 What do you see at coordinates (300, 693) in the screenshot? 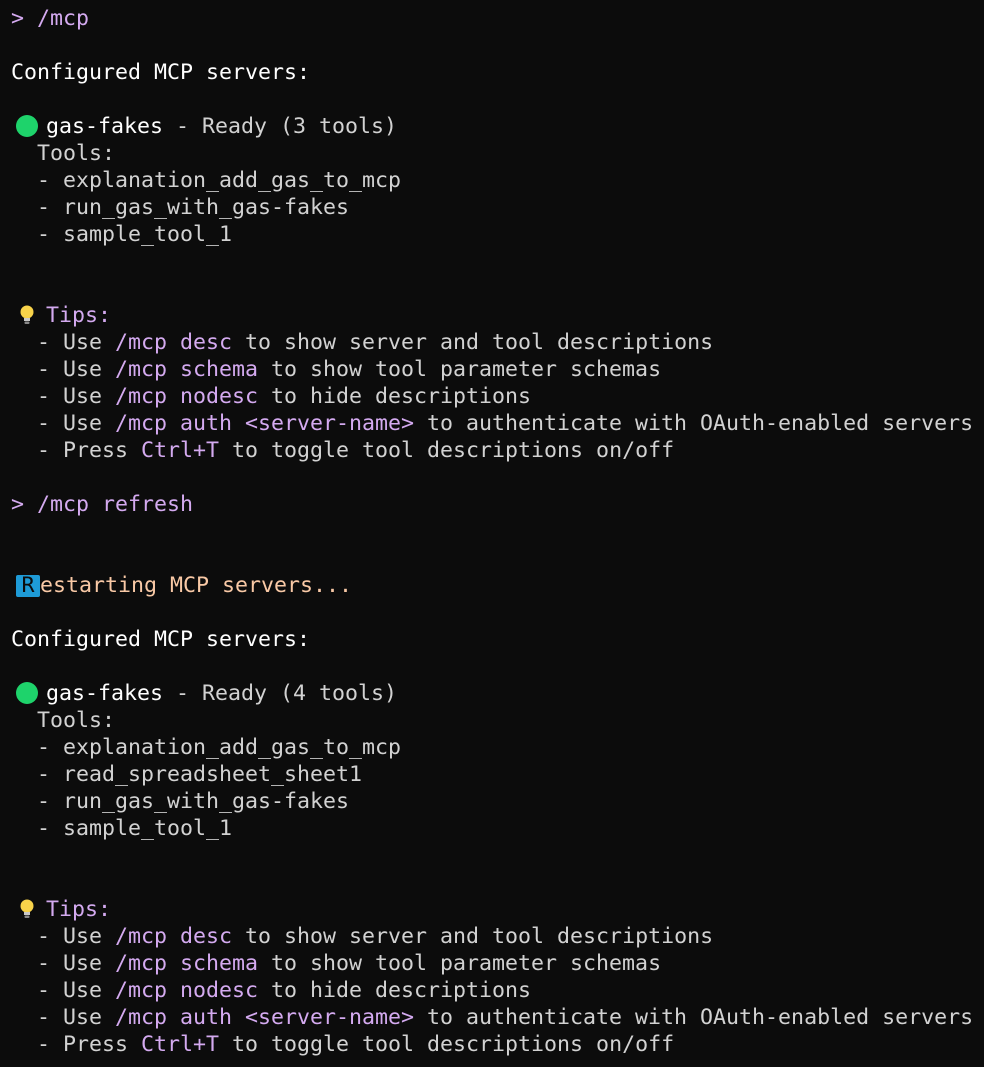
I see `server-status: Ready (4 tools)` at bounding box center [300, 693].